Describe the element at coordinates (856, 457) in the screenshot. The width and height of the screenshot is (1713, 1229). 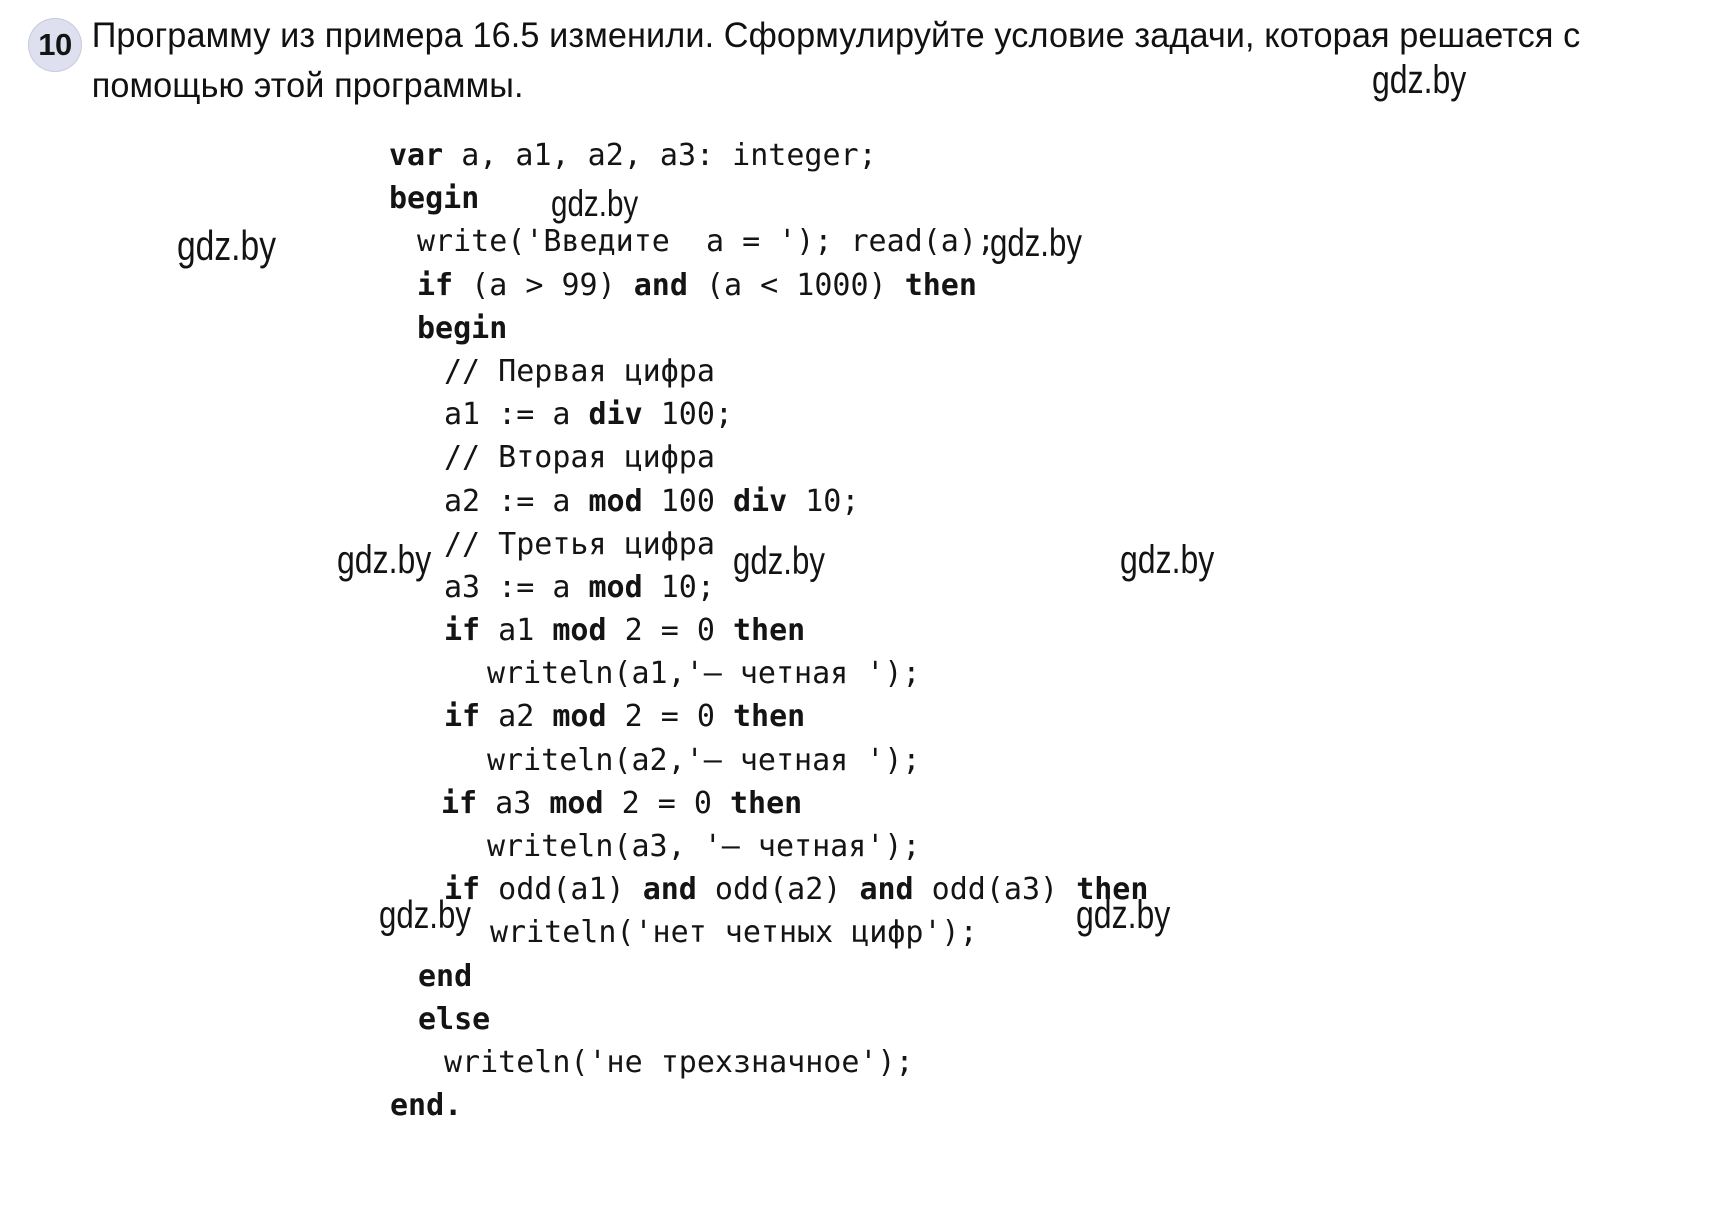
I see `code-line: // Вторая цифра` at that location.